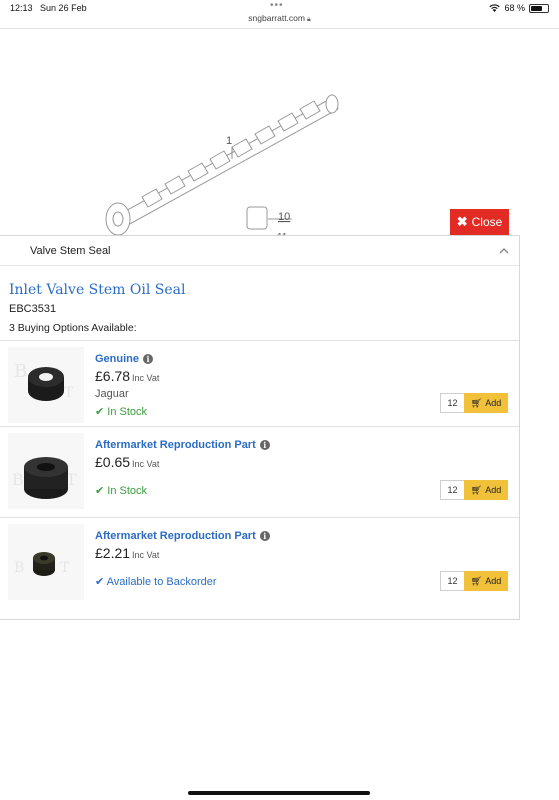 This screenshot has width=559, height=800. I want to click on option-price: £0.65 Inc Vat, so click(127, 462).